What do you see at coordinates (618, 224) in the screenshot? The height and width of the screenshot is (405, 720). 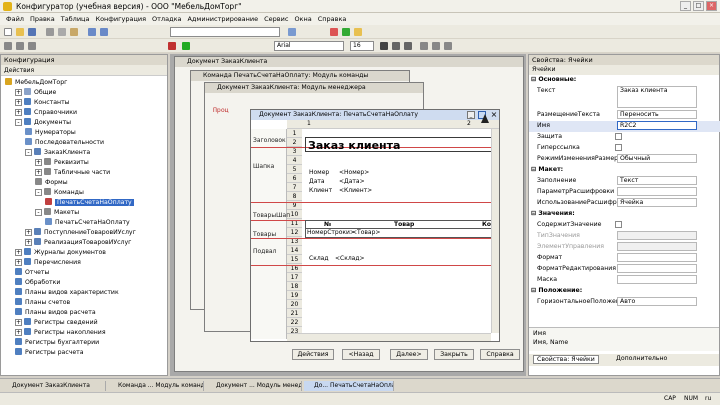 I see `property-checkbox` at bounding box center [618, 224].